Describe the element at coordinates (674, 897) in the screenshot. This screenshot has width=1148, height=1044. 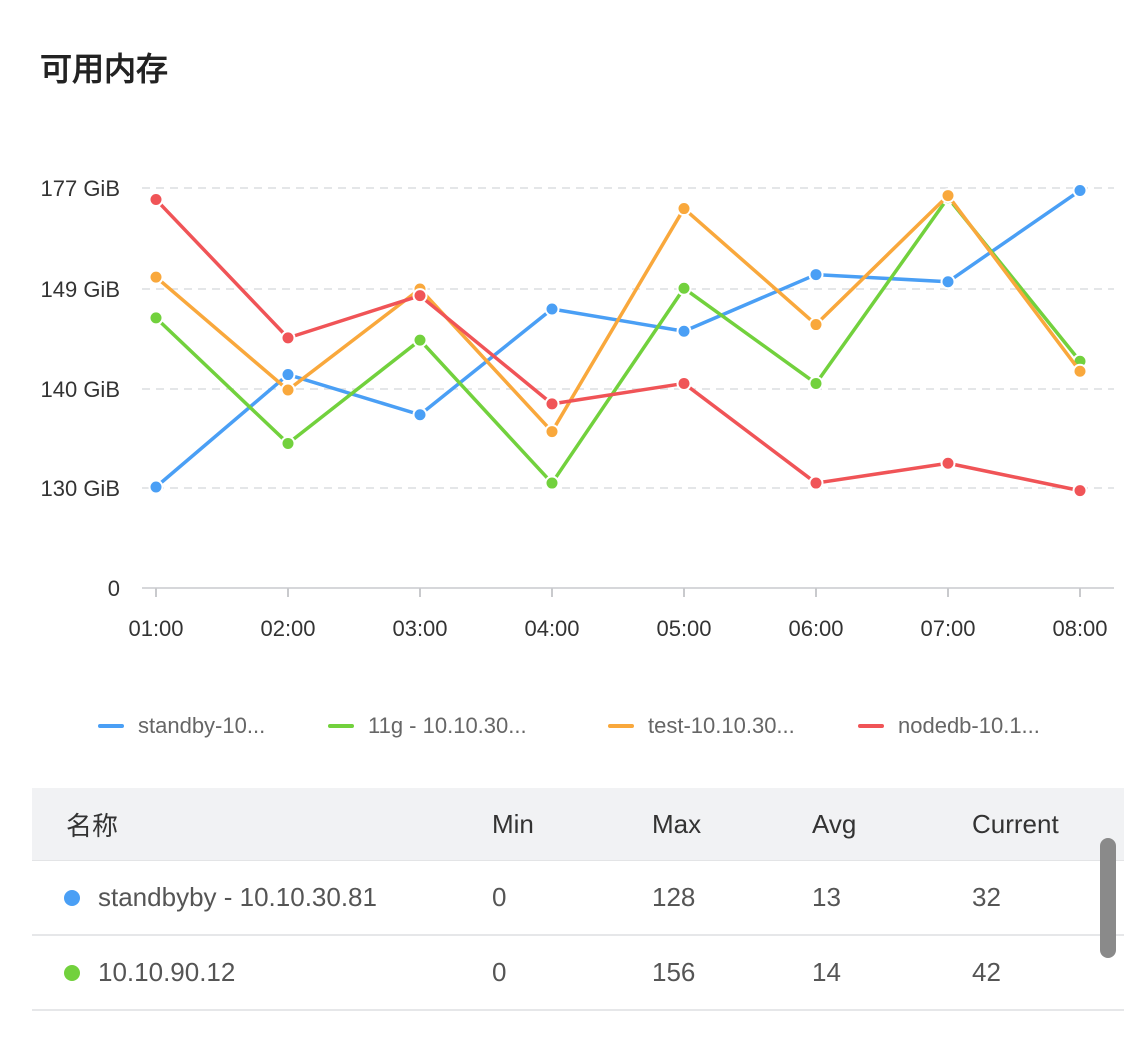
I see `row-max: 128` at that location.